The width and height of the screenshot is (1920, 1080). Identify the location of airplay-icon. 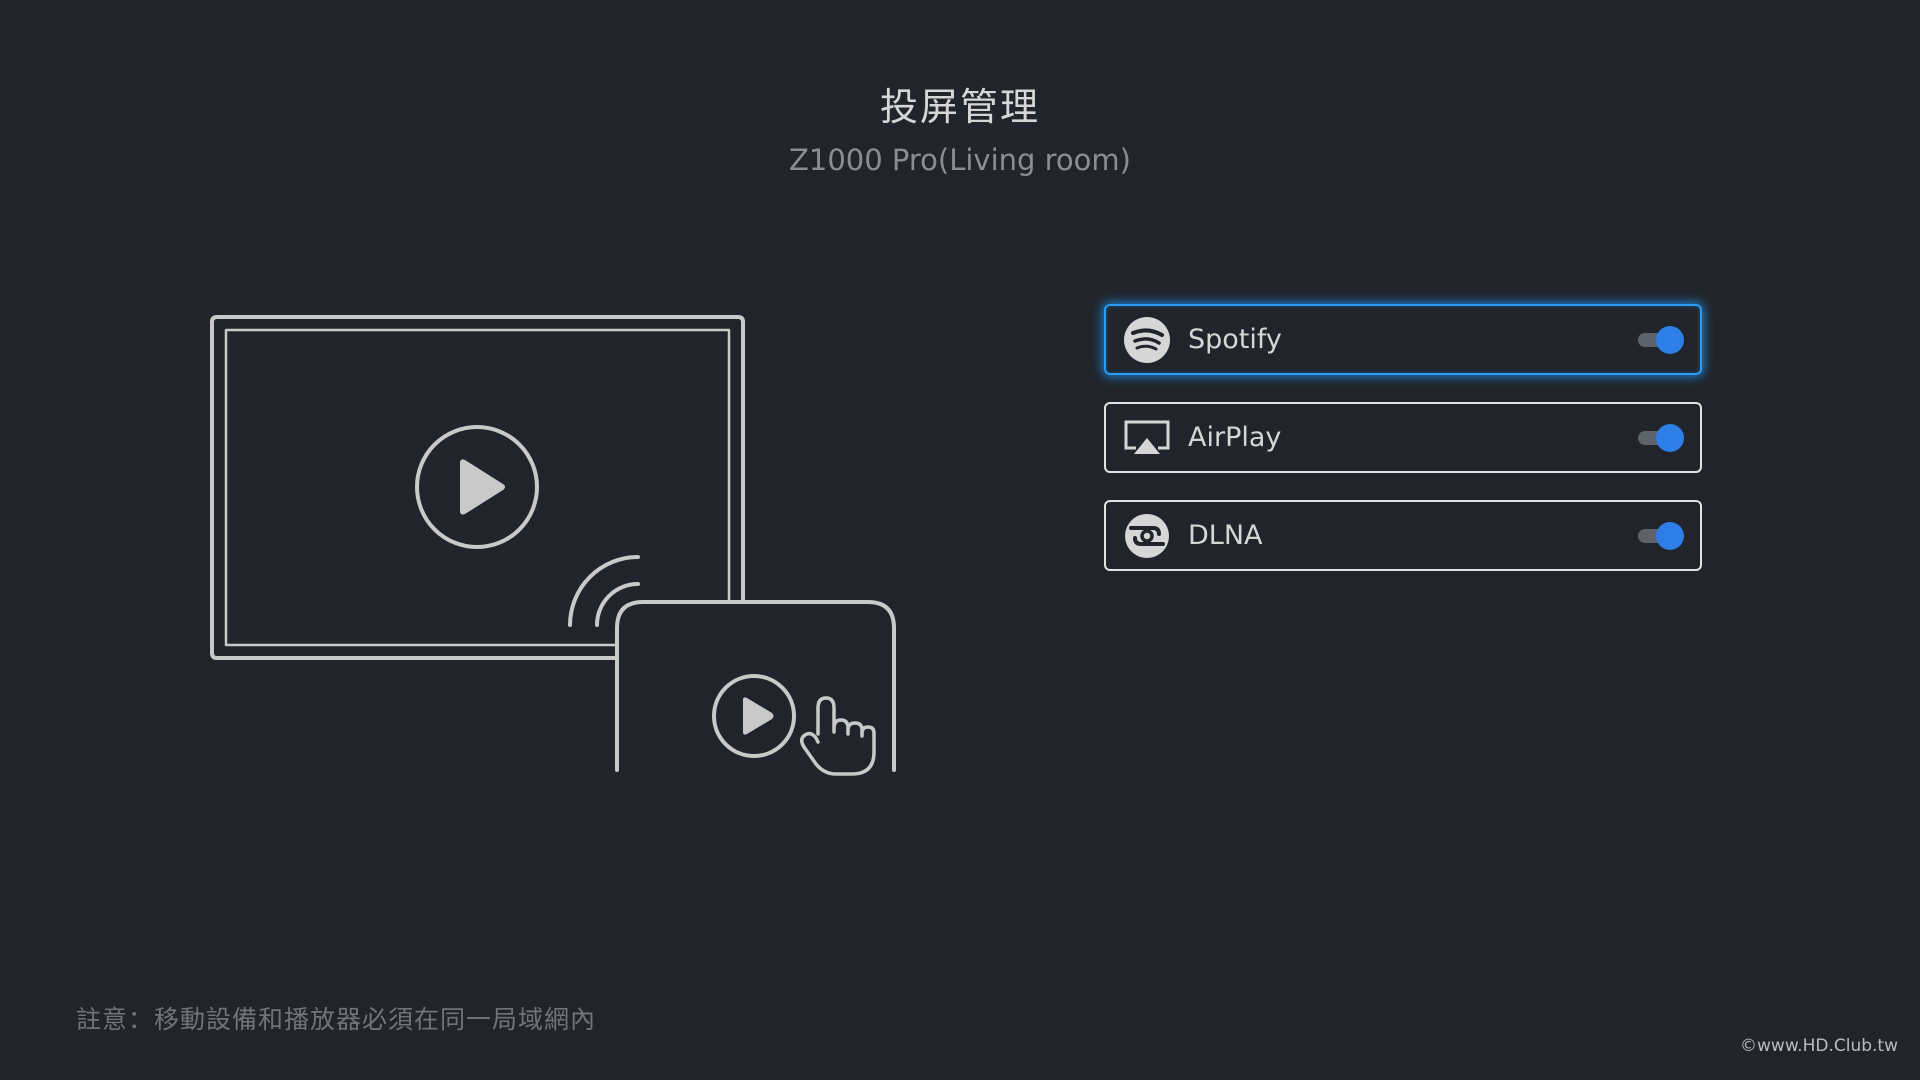
(1147, 438).